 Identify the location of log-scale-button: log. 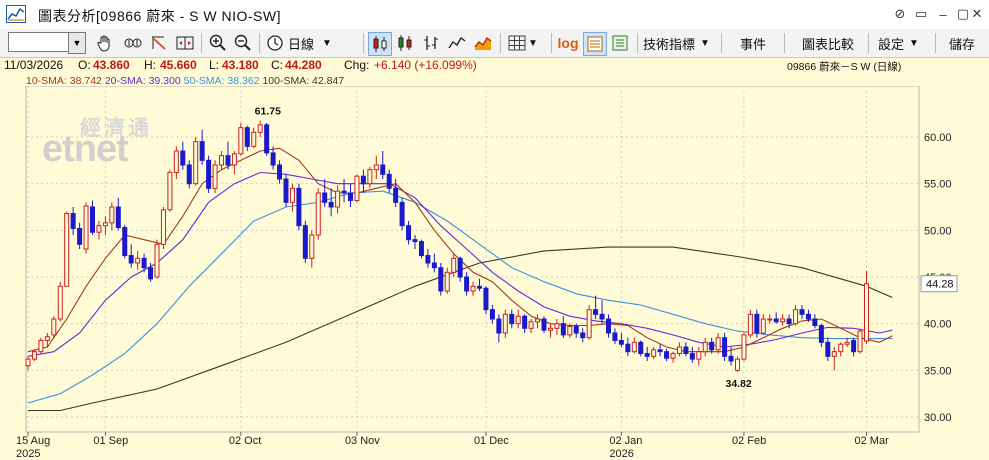
(568, 43).